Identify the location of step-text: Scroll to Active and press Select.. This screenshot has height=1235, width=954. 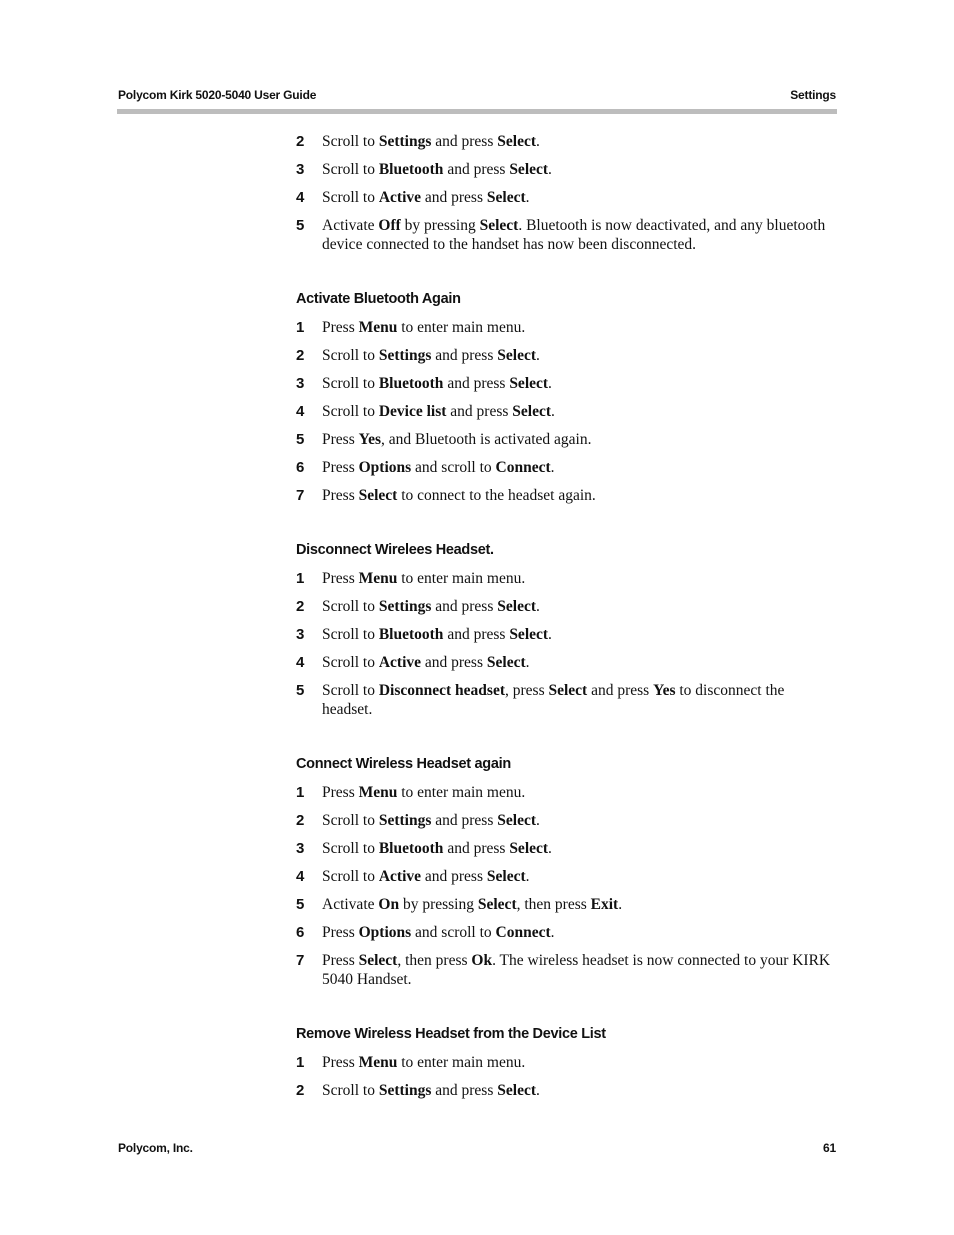
(426, 197).